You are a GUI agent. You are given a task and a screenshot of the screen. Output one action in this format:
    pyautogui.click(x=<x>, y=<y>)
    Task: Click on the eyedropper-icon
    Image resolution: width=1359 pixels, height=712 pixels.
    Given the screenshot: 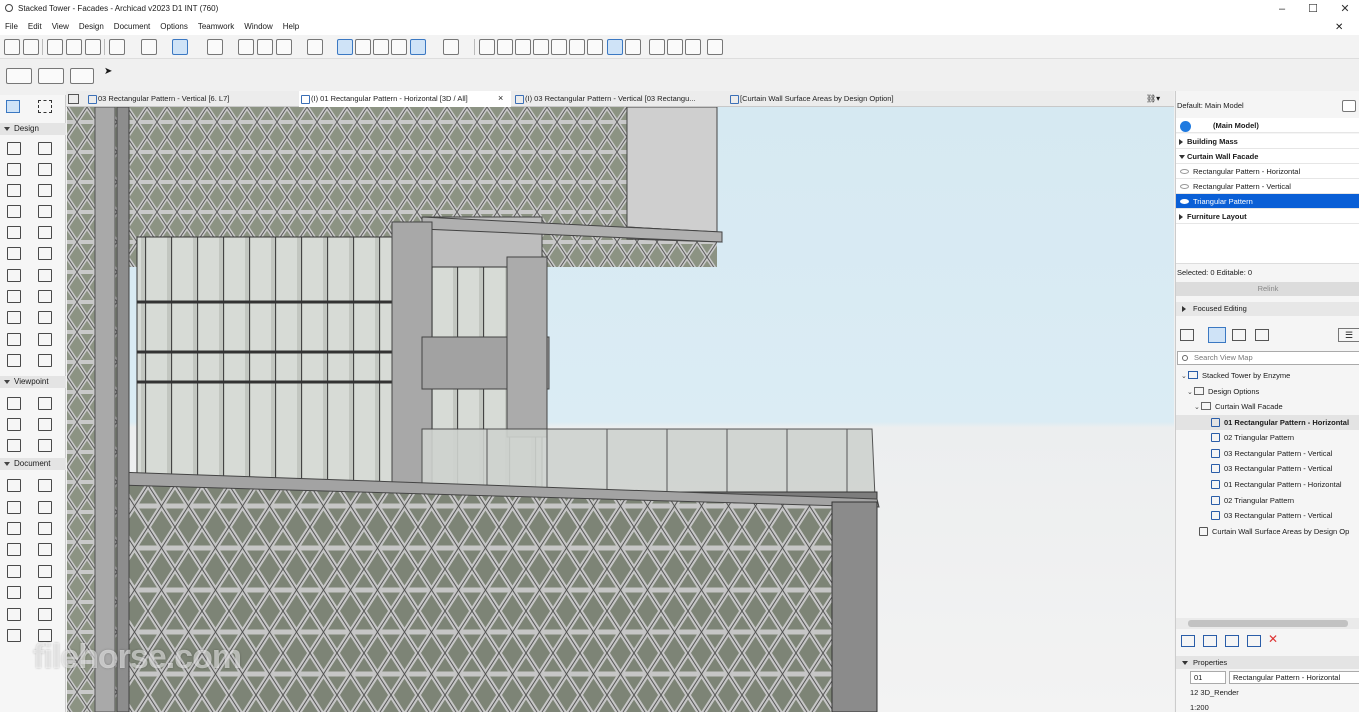 What is the action you would take?
    pyautogui.click(x=74, y=47)
    